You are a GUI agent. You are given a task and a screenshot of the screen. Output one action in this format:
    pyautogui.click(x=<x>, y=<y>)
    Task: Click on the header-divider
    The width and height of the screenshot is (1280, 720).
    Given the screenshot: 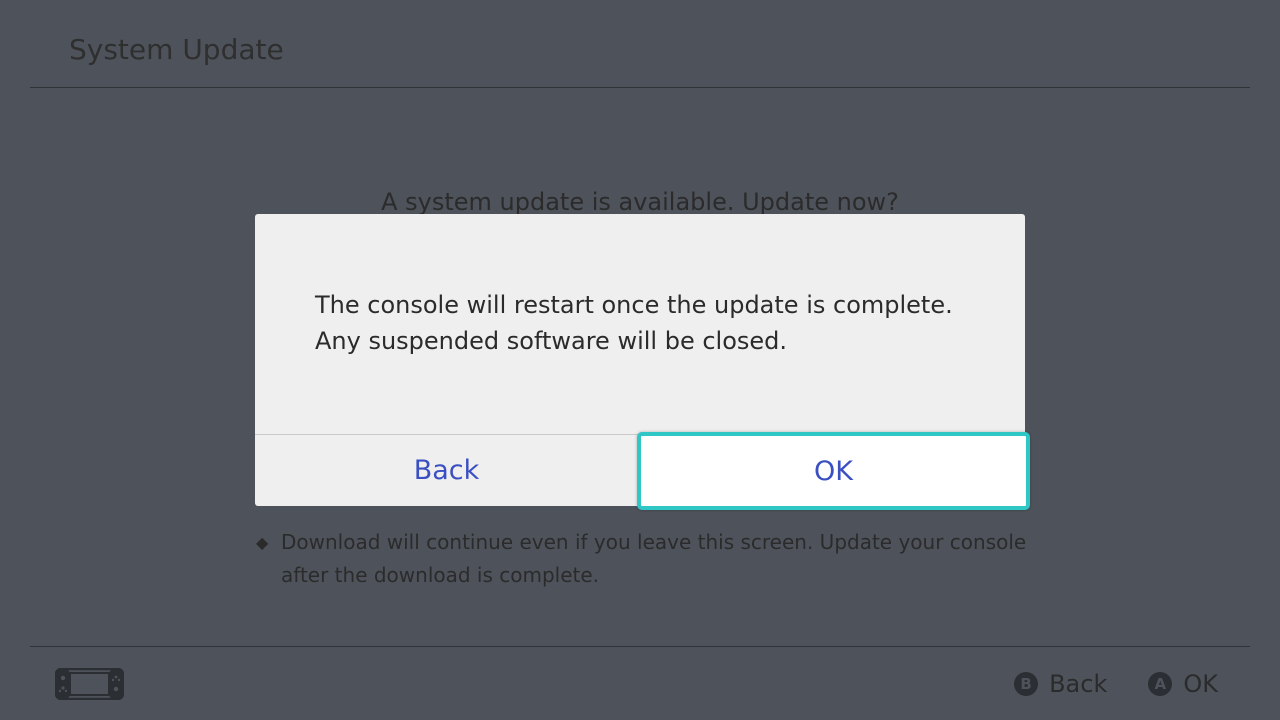 What is the action you would take?
    pyautogui.click(x=640, y=87)
    